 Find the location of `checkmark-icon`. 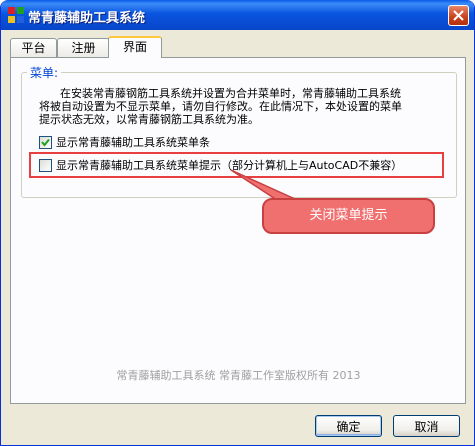

checkmark-icon is located at coordinates (45, 142).